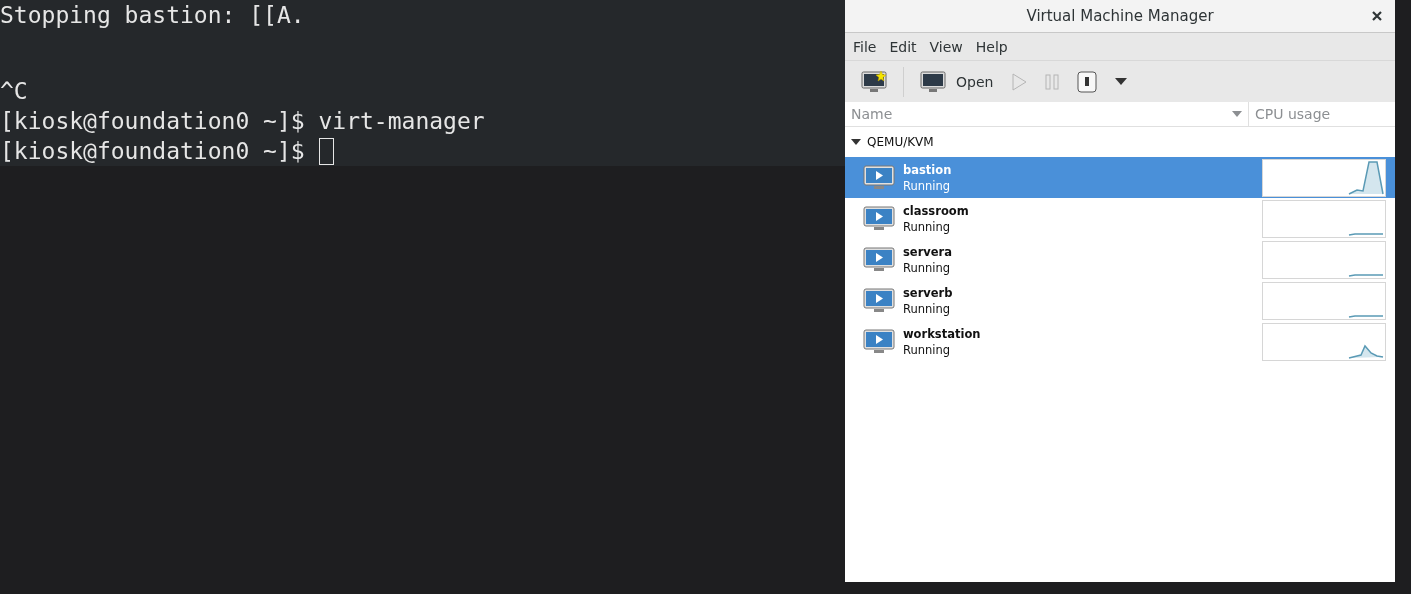 The width and height of the screenshot is (1411, 594). What do you see at coordinates (1377, 16) in the screenshot?
I see `close-icon` at bounding box center [1377, 16].